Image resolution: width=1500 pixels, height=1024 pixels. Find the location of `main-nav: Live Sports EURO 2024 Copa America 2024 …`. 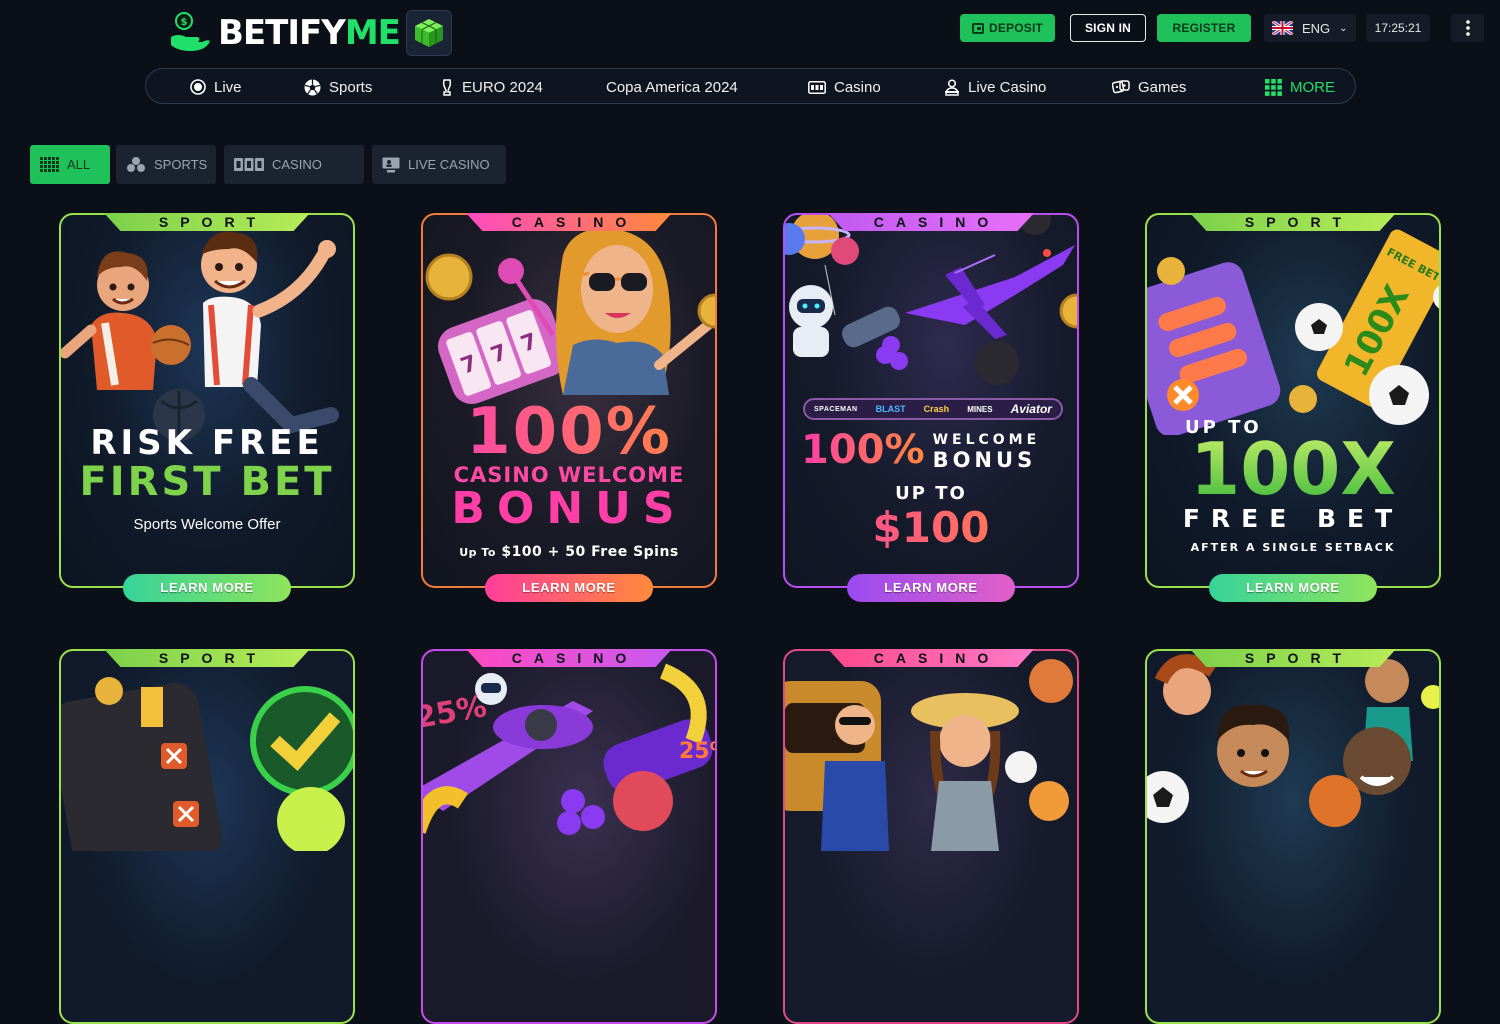

main-nav: Live Sports EURO 2024 Copa America 2024 … is located at coordinates (750, 86).